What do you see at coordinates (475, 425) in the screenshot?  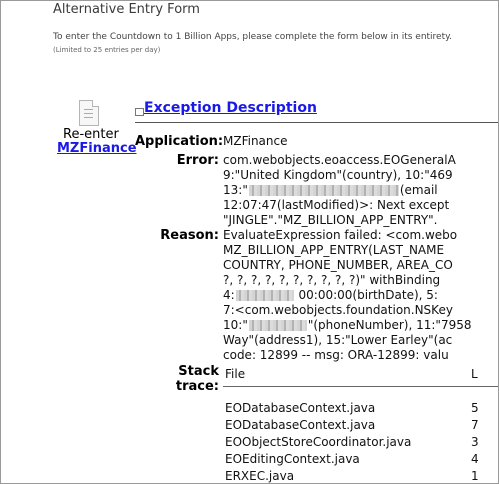 I see `stack-line-number: 7` at bounding box center [475, 425].